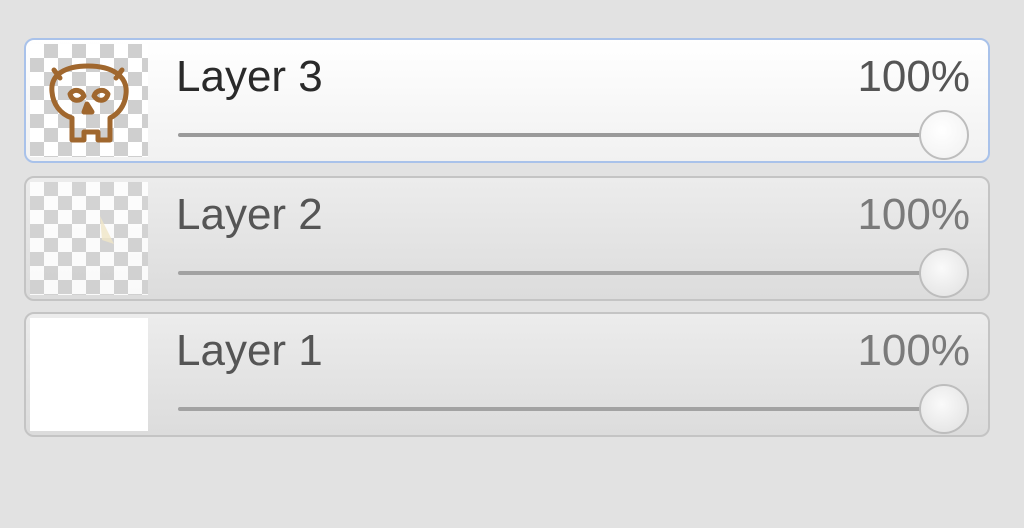  What do you see at coordinates (89, 103) in the screenshot?
I see `skull-drawing-icon` at bounding box center [89, 103].